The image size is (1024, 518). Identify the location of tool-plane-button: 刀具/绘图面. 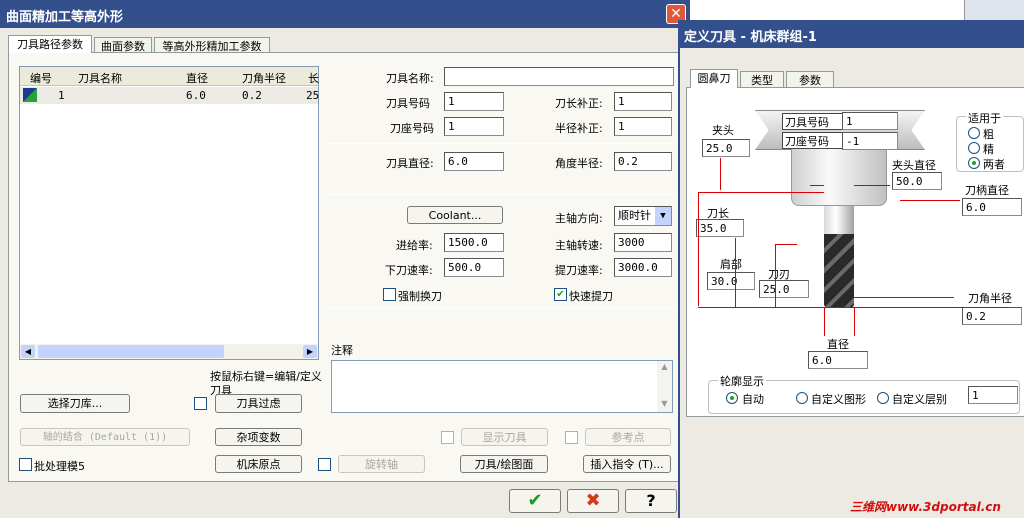
(504, 464).